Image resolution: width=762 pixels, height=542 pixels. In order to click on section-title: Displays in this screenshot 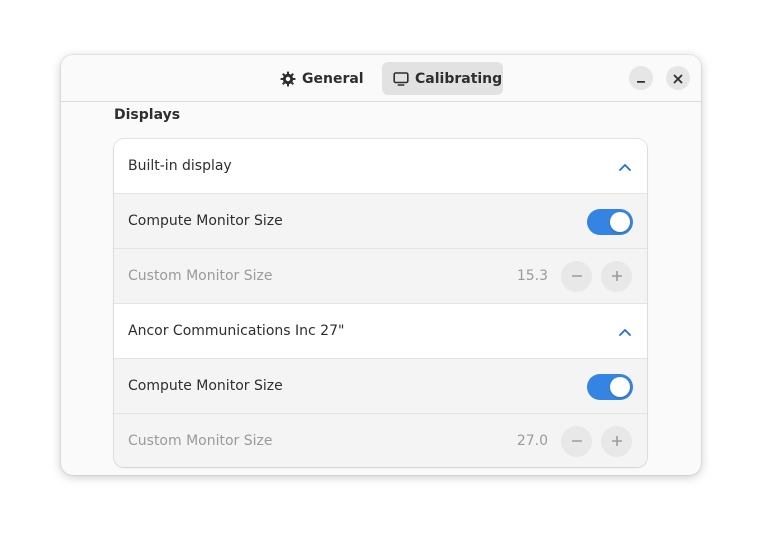, I will do `click(147, 115)`.